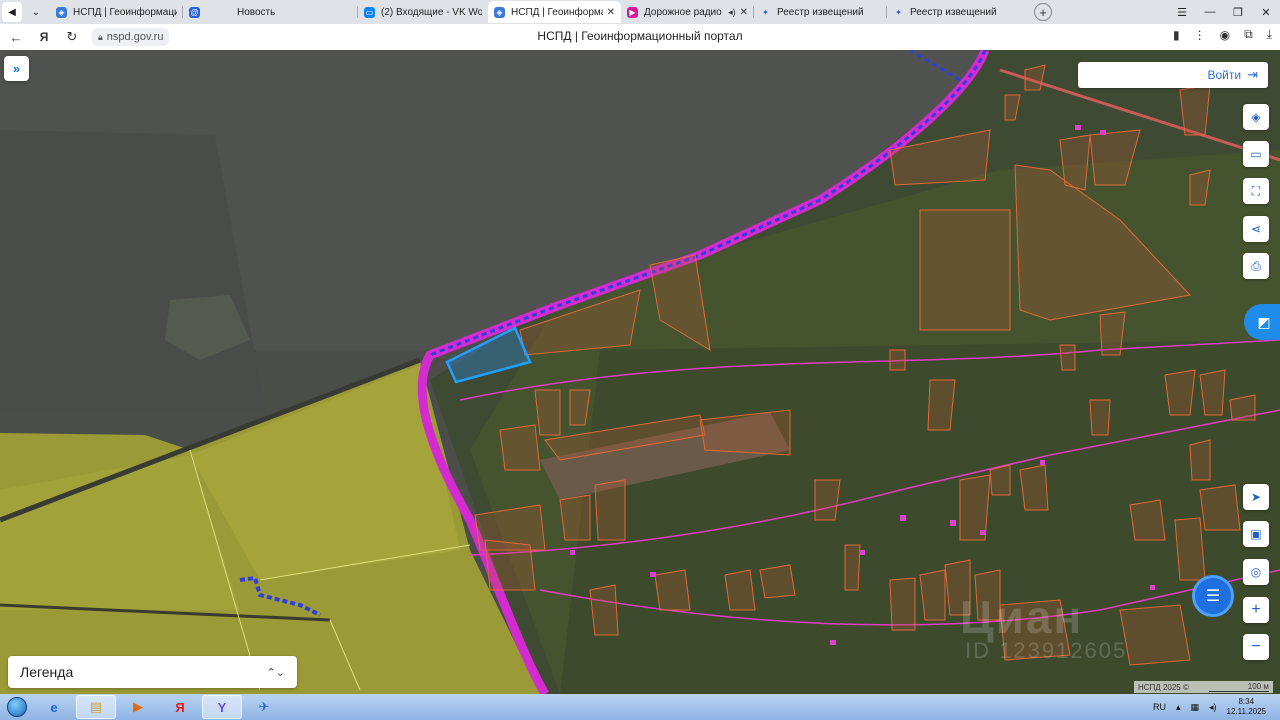 The height and width of the screenshot is (720, 1280). What do you see at coordinates (1224, 75) in the screenshot?
I see `login-label: Войти` at bounding box center [1224, 75].